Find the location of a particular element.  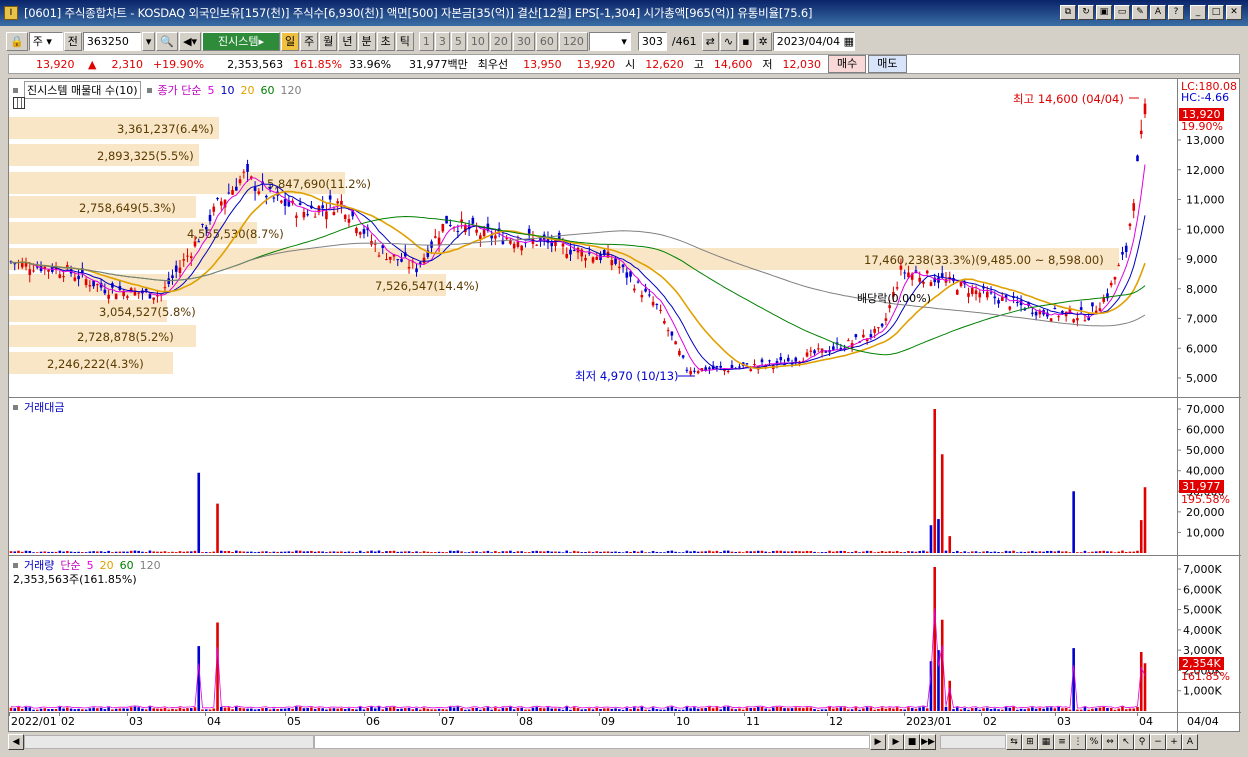

buy-button: 매수 is located at coordinates (847, 64).